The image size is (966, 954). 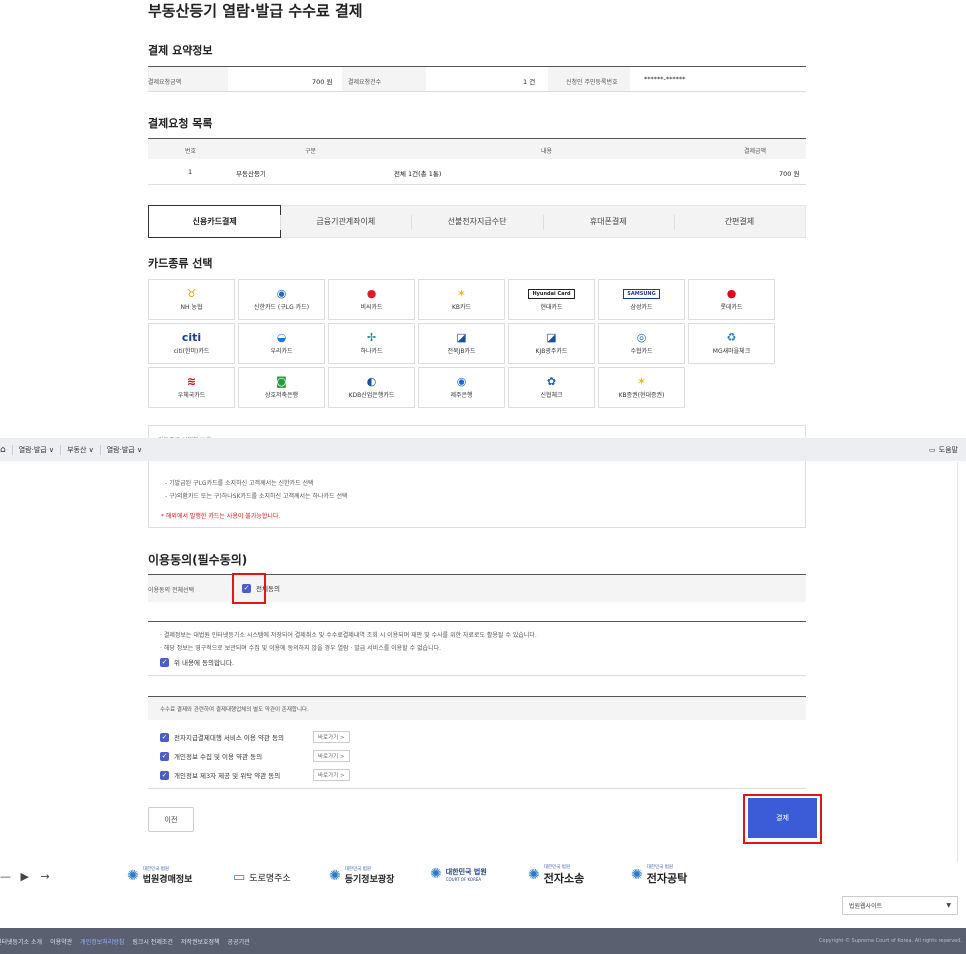 I want to click on tab-prepaid: 선불전자지급수단, so click(x=476, y=221).